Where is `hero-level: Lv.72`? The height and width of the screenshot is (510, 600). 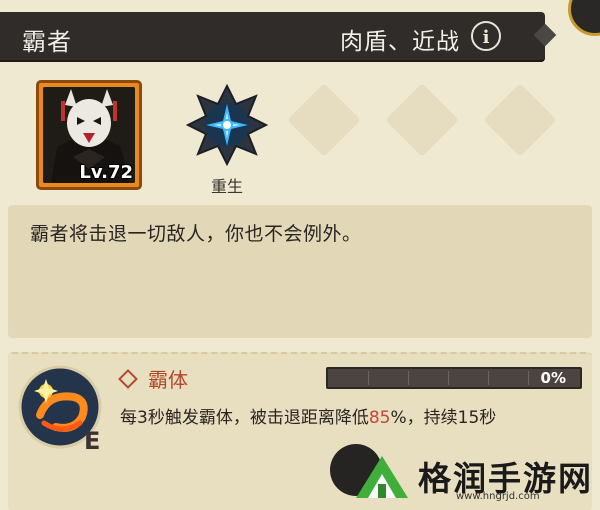 hero-level: Lv.72 is located at coordinates (106, 172).